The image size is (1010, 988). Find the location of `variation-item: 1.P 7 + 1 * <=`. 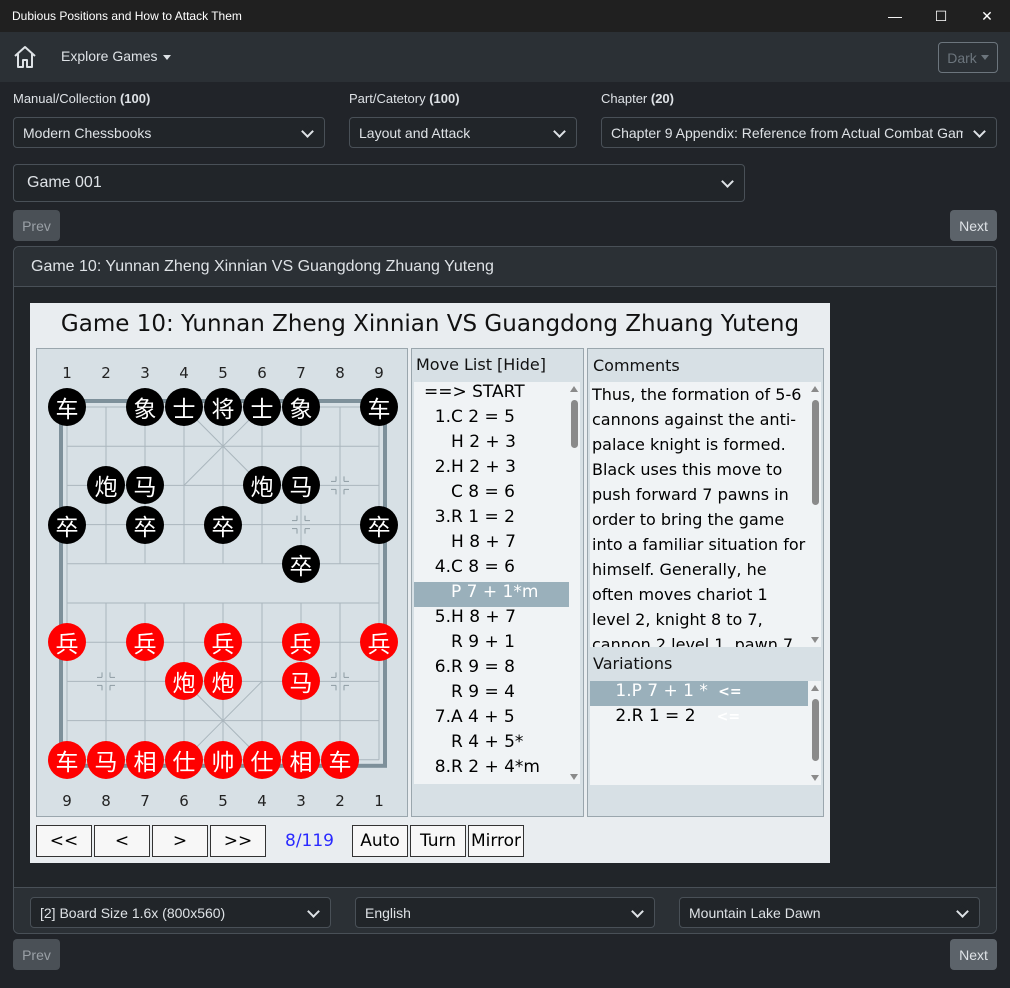

variation-item: 1.P 7 + 1 * <= is located at coordinates (699, 693).